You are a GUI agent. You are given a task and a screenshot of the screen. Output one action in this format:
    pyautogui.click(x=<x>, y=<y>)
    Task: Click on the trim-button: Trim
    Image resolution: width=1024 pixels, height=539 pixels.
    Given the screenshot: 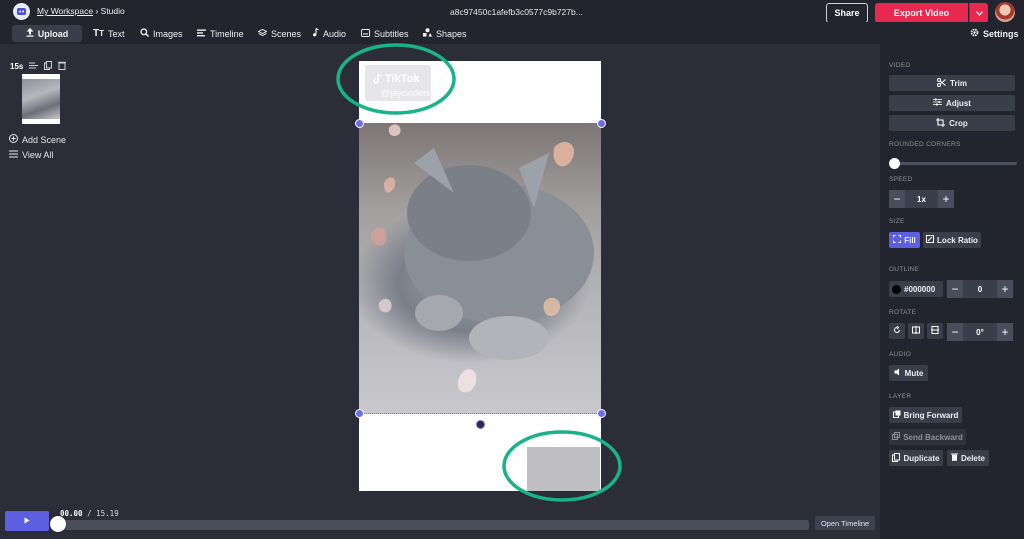 What is the action you would take?
    pyautogui.click(x=952, y=83)
    